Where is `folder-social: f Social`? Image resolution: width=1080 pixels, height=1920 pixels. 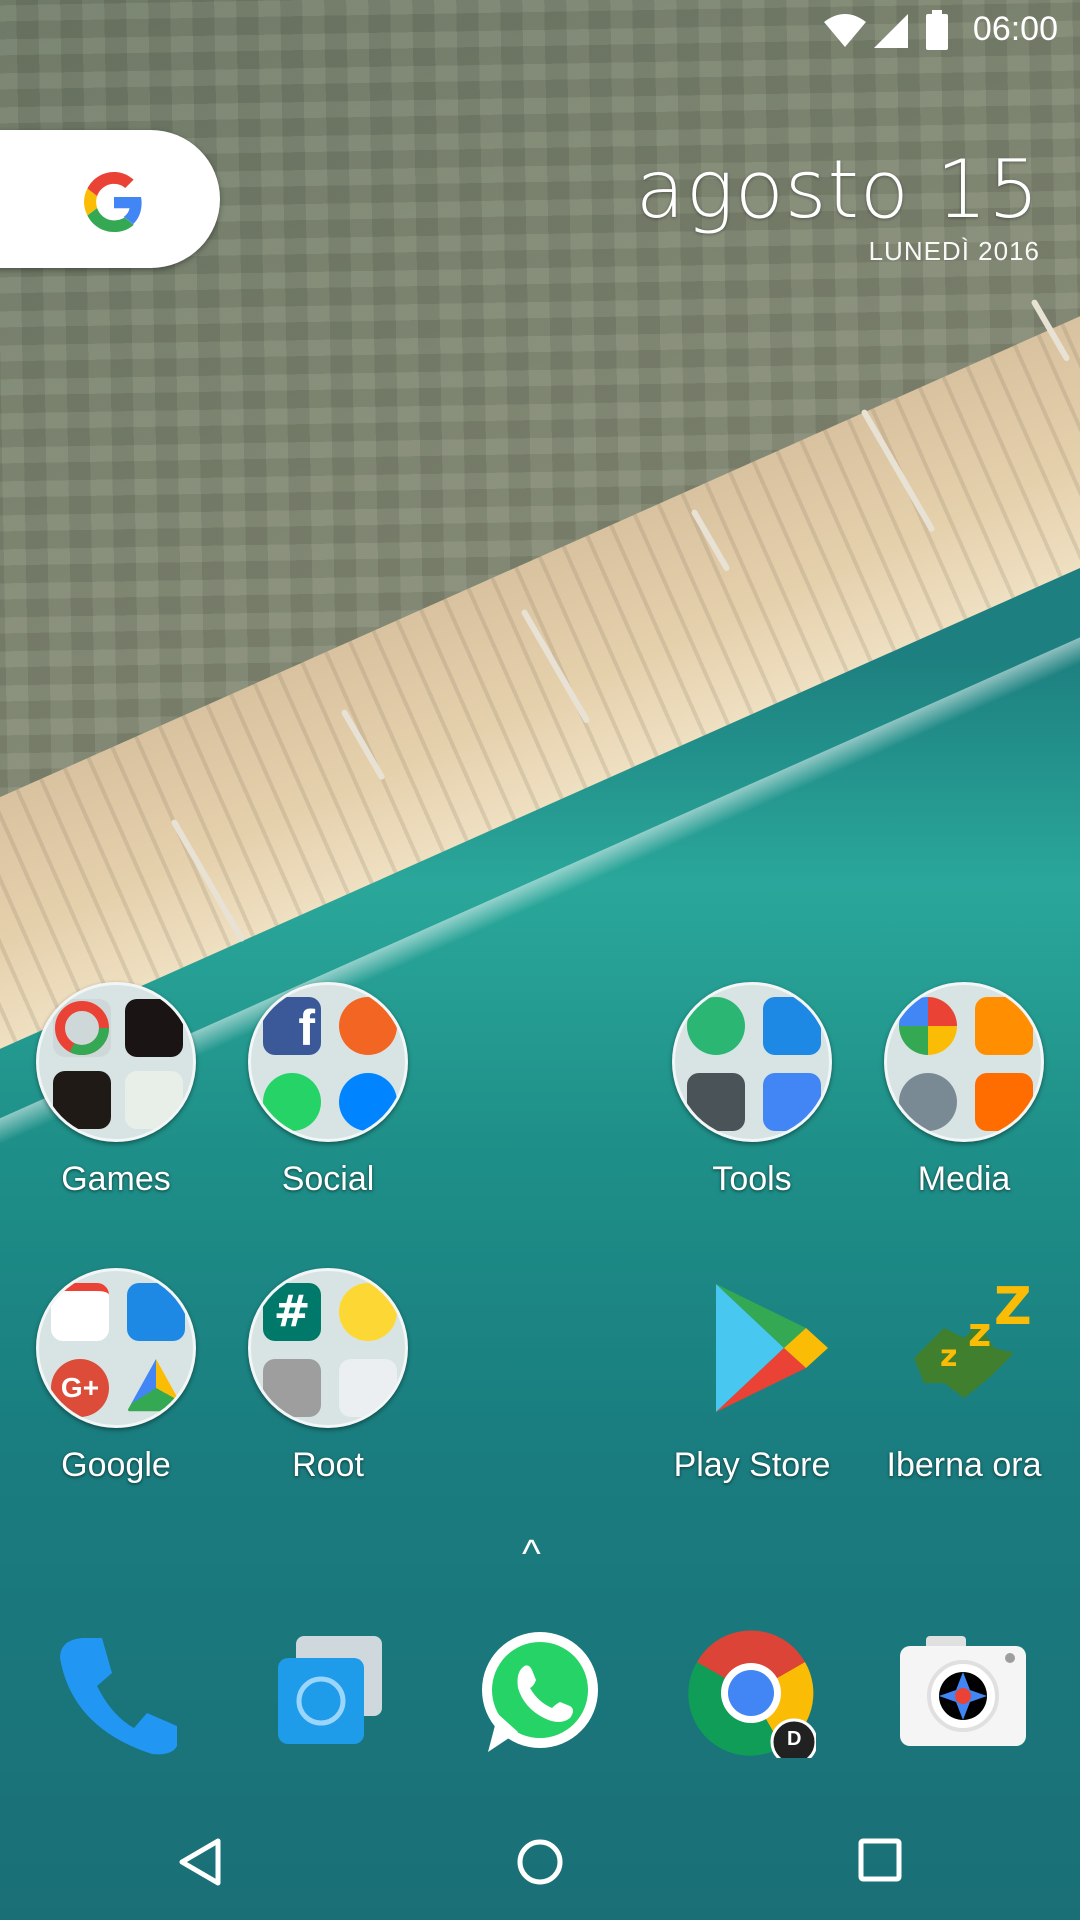 folder-social: f Social is located at coordinates (328, 1090).